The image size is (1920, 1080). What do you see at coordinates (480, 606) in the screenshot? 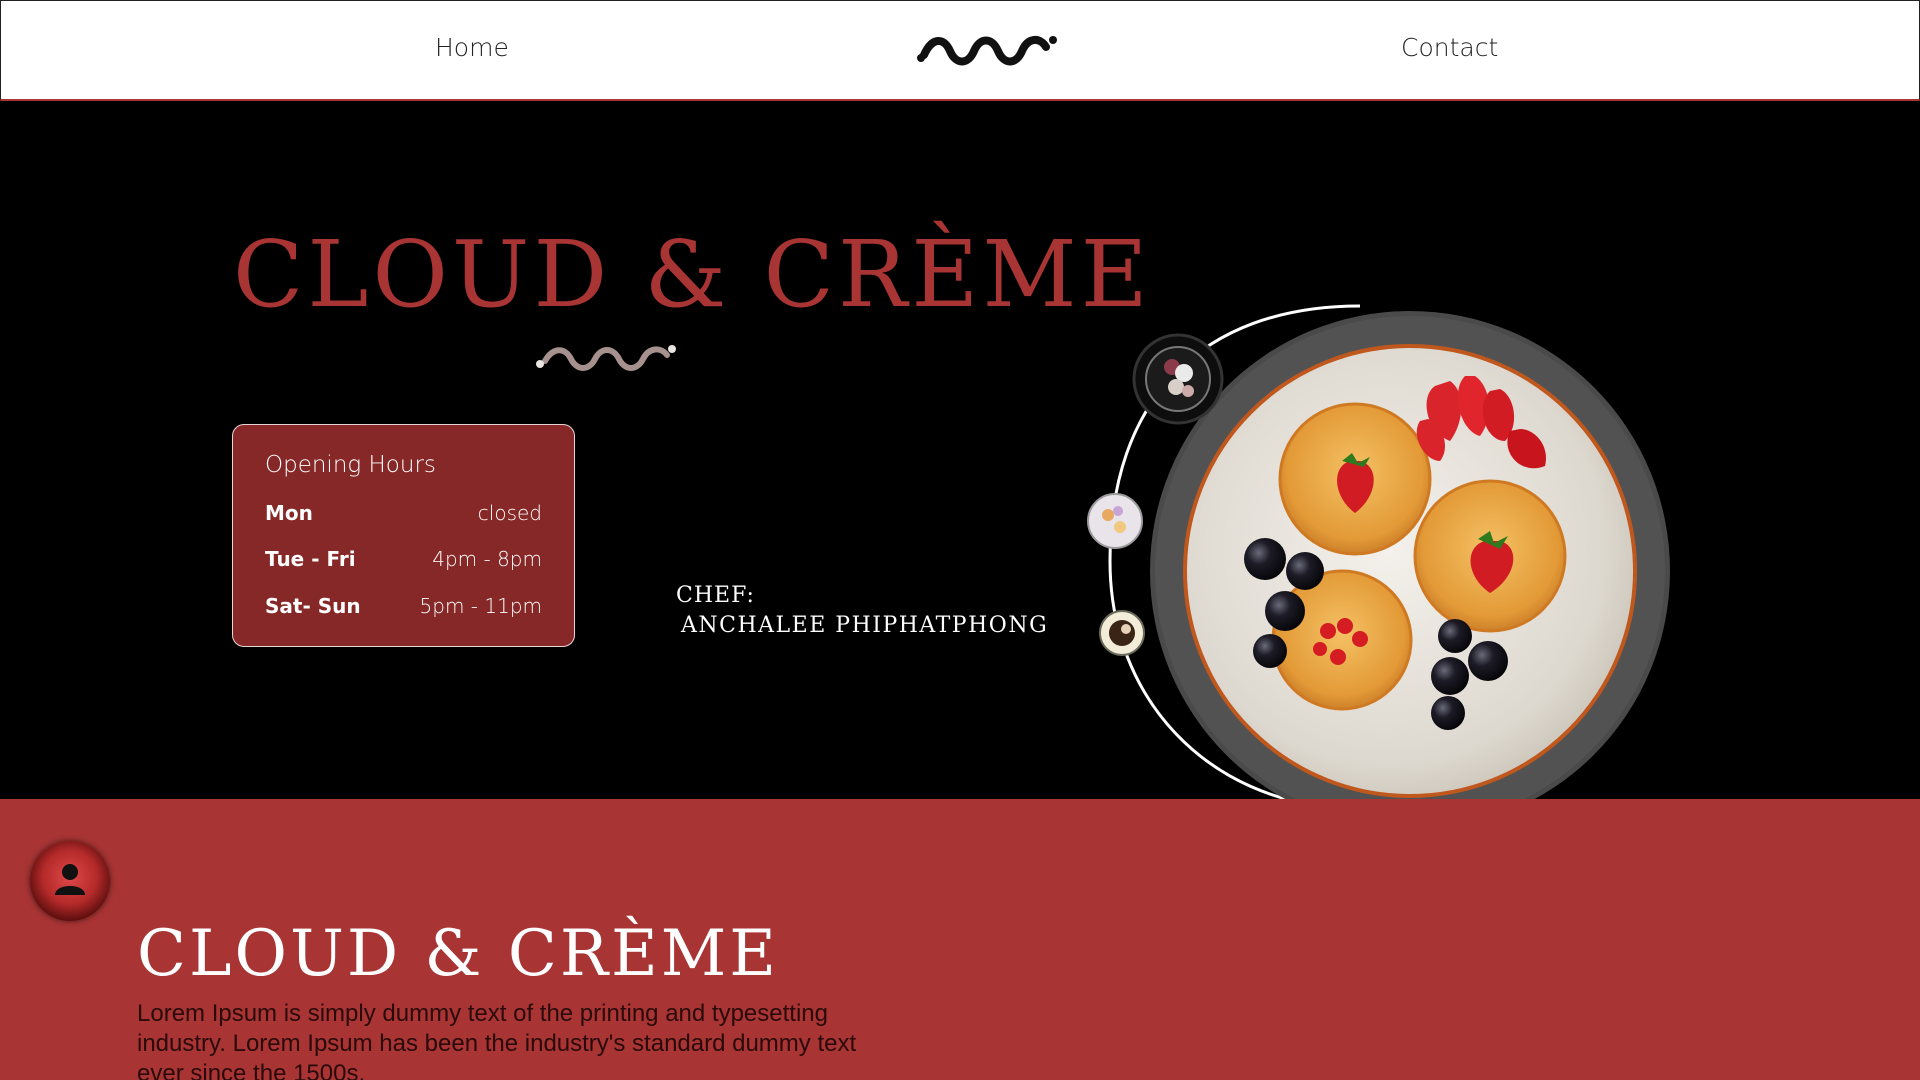
I see `hours-time: 5pm - 11pm` at bounding box center [480, 606].